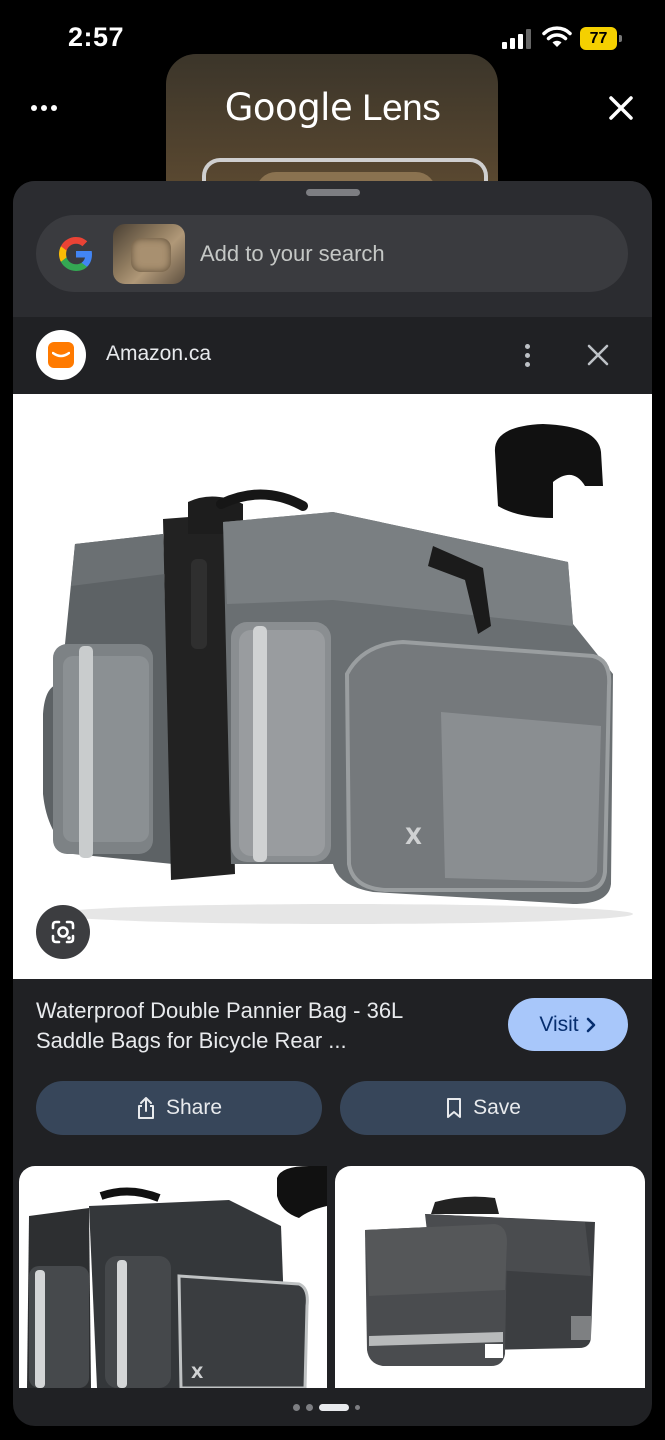  Describe the element at coordinates (559, 1024) in the screenshot. I see `visit-label: Visit` at that location.